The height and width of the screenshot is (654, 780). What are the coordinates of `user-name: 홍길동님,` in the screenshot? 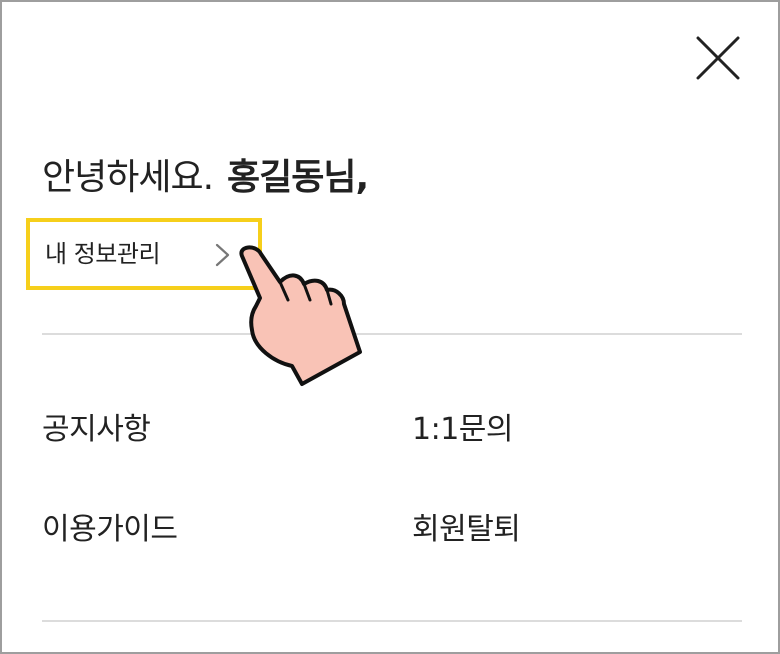 It's located at (298, 177).